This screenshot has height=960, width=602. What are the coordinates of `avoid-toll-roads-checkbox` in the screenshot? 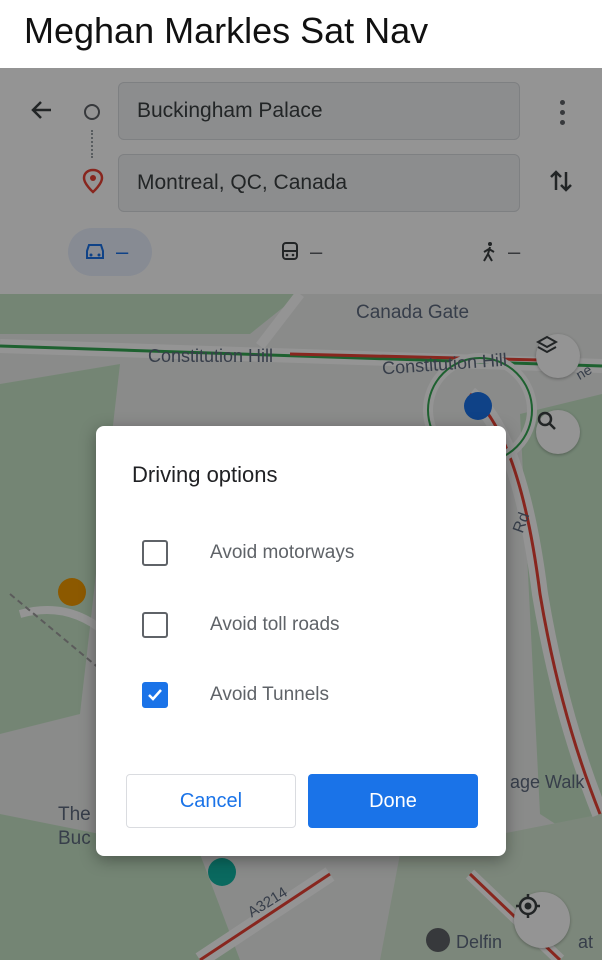 It's located at (155, 625).